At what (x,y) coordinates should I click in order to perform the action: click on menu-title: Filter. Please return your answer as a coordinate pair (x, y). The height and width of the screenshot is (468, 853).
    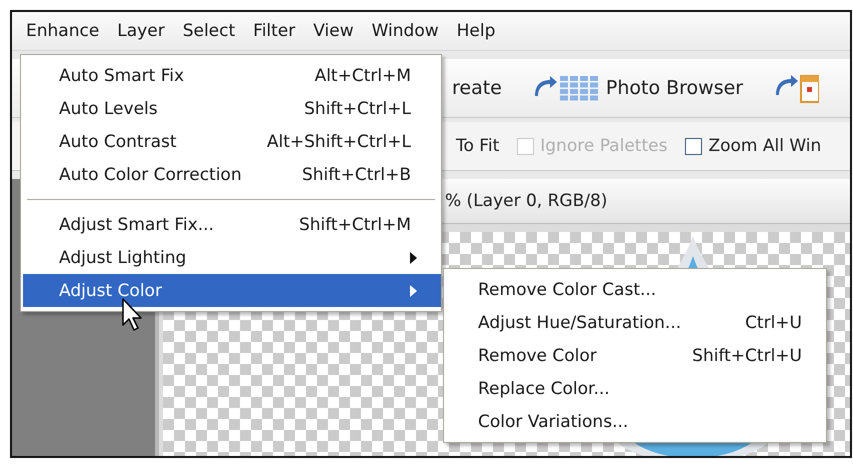
    Looking at the image, I should click on (274, 31).